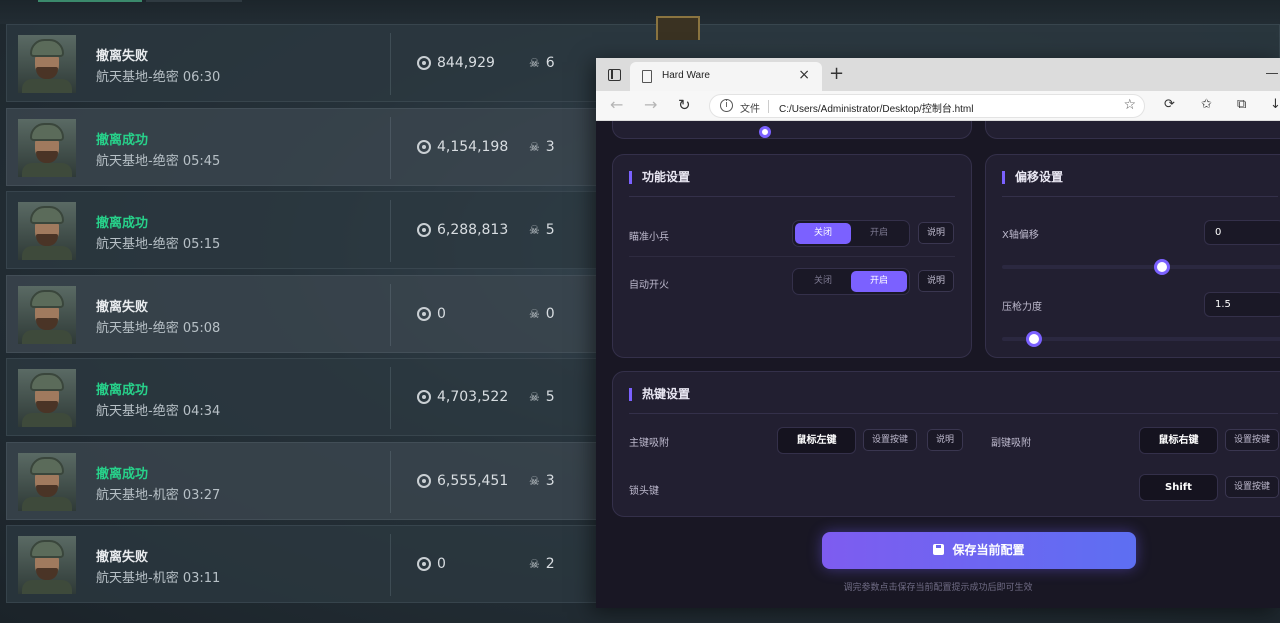  I want to click on sub-bind-key-button: 鼠标右键, so click(1178, 440).